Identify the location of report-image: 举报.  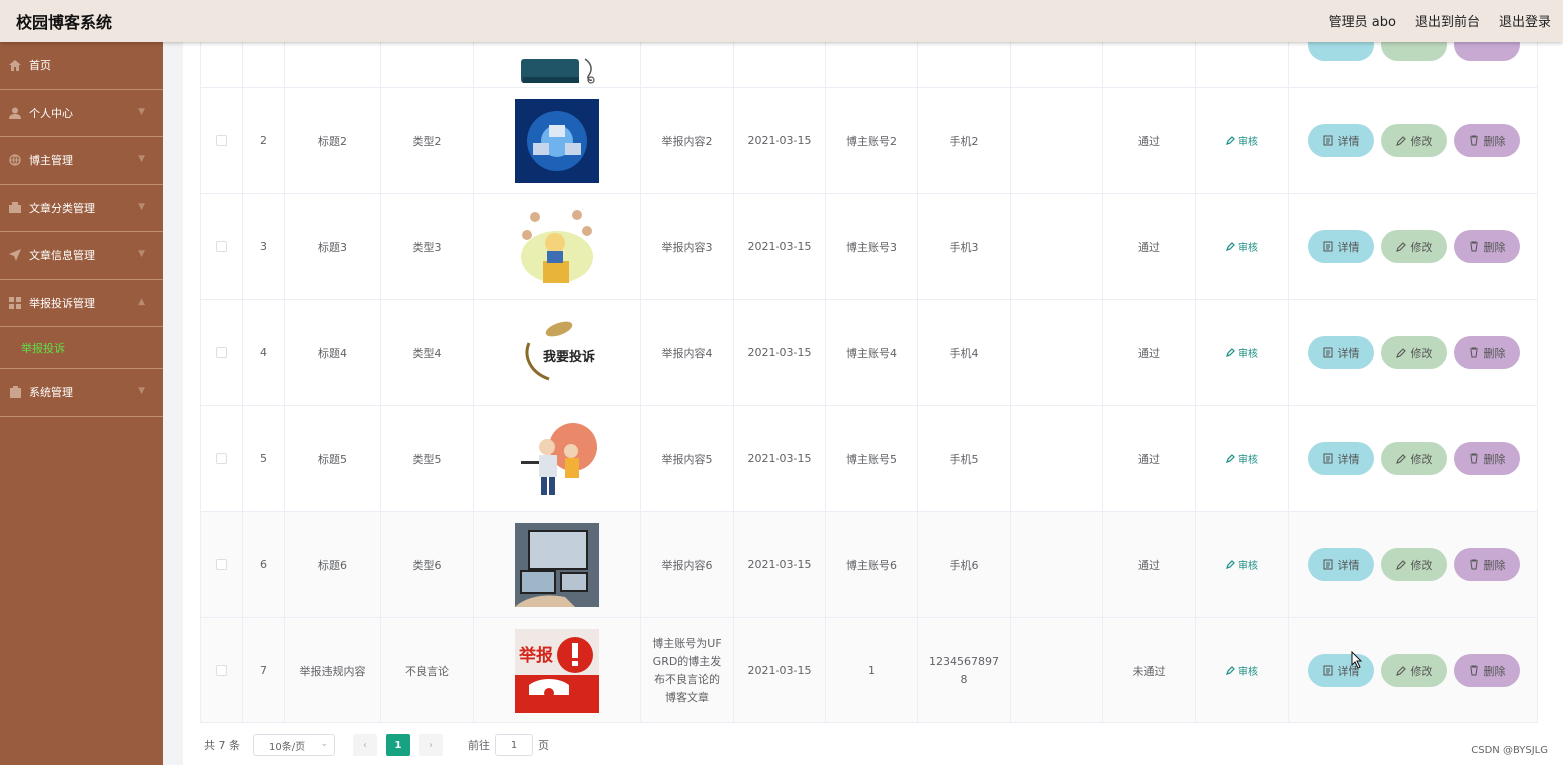
(557, 670).